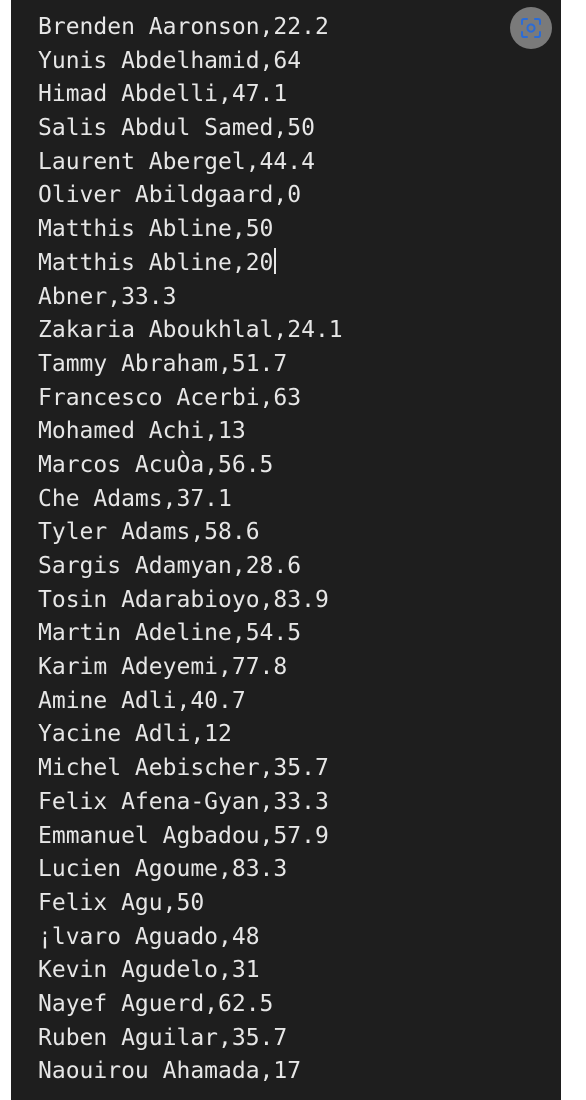 The width and height of the screenshot is (586, 1100). Describe the element at coordinates (183, 768) in the screenshot. I see `editor-line-text: Michel Aebischer,35.7` at that location.